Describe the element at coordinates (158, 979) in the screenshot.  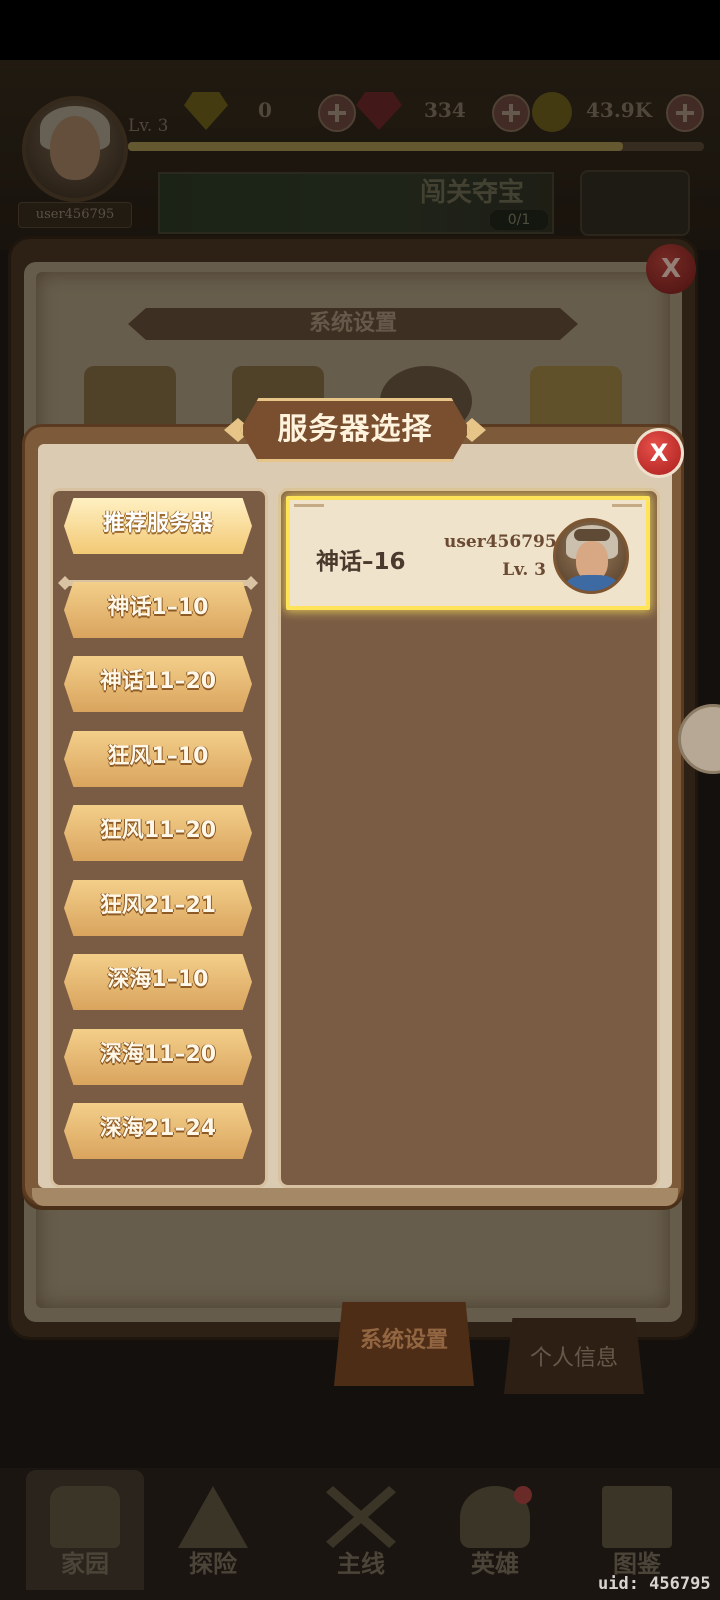
I see `server-group-label: 深海1–10` at that location.